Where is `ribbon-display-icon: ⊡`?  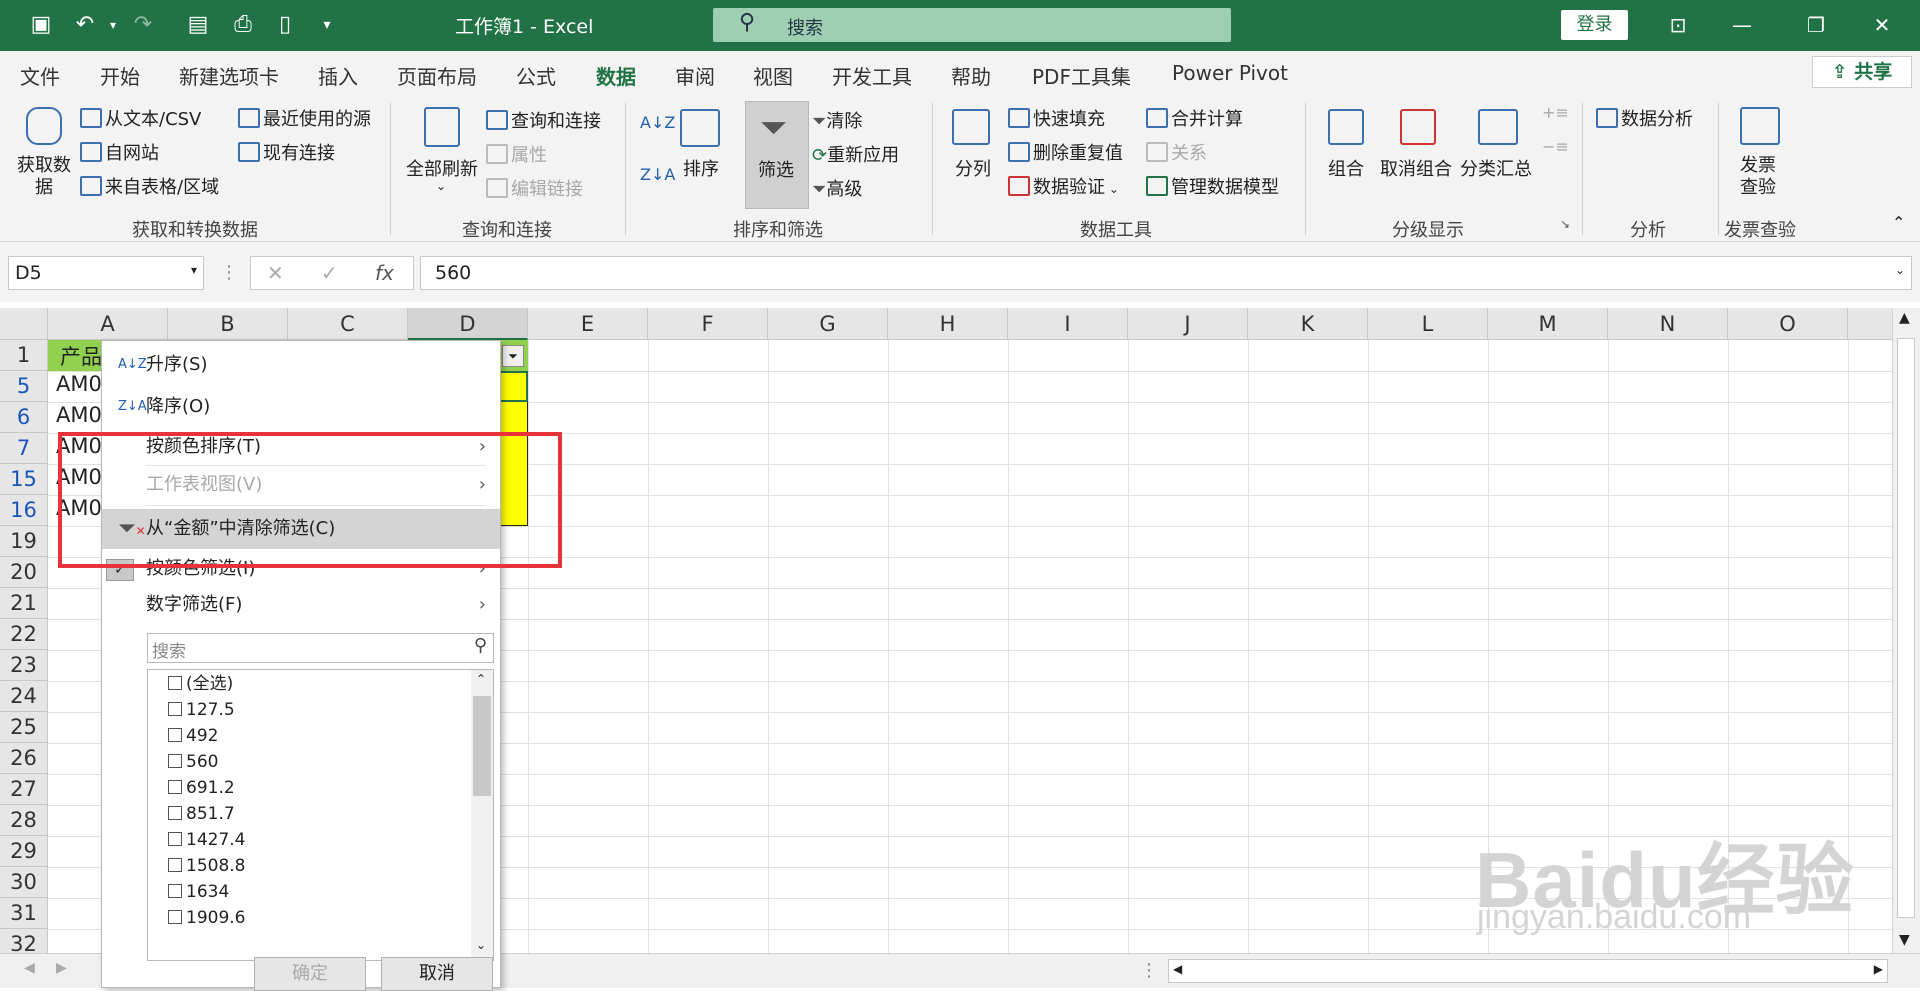
ribbon-display-icon: ⊡ is located at coordinates (1678, 25).